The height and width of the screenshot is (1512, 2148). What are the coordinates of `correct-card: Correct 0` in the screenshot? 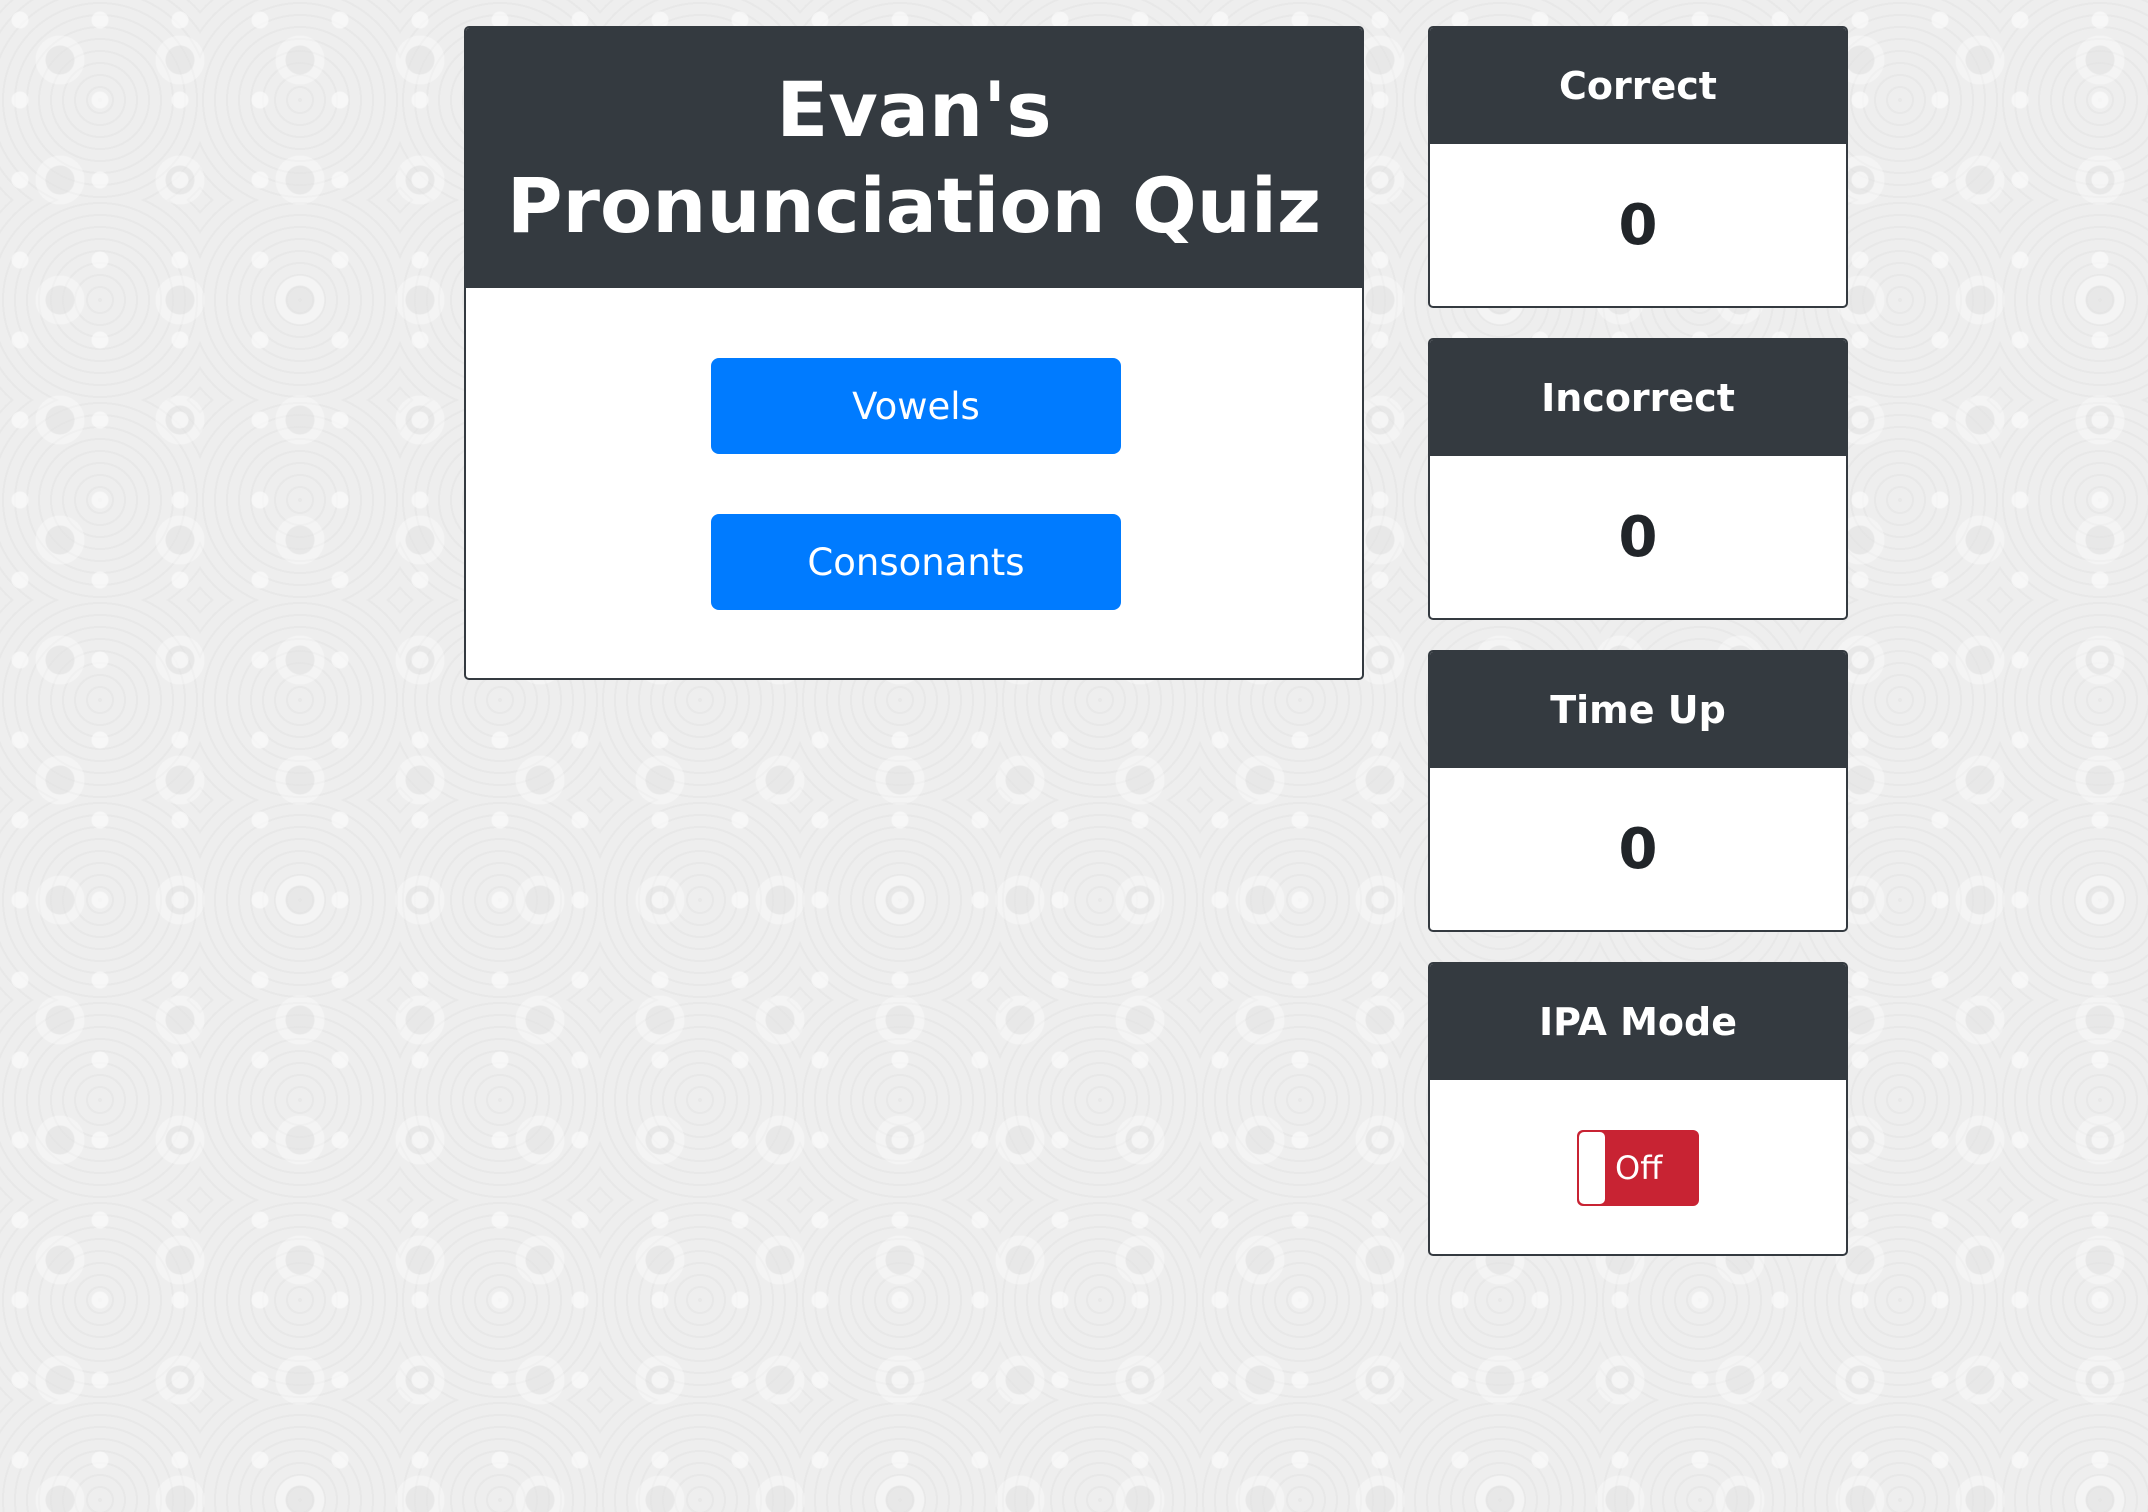 It's located at (1638, 167).